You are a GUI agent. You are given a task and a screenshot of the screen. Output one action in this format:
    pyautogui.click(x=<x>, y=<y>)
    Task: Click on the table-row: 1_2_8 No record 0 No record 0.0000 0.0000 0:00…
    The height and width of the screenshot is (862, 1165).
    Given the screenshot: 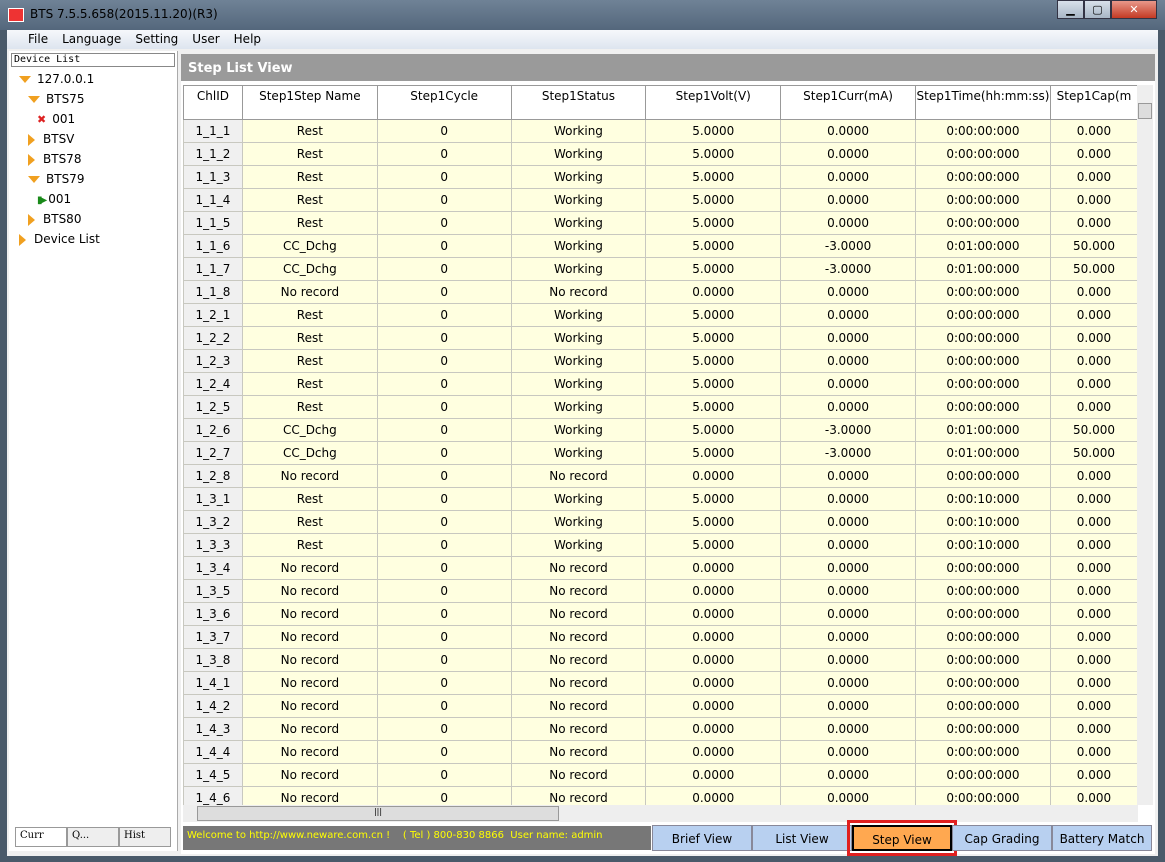 What is the action you would take?
    pyautogui.click(x=660, y=476)
    